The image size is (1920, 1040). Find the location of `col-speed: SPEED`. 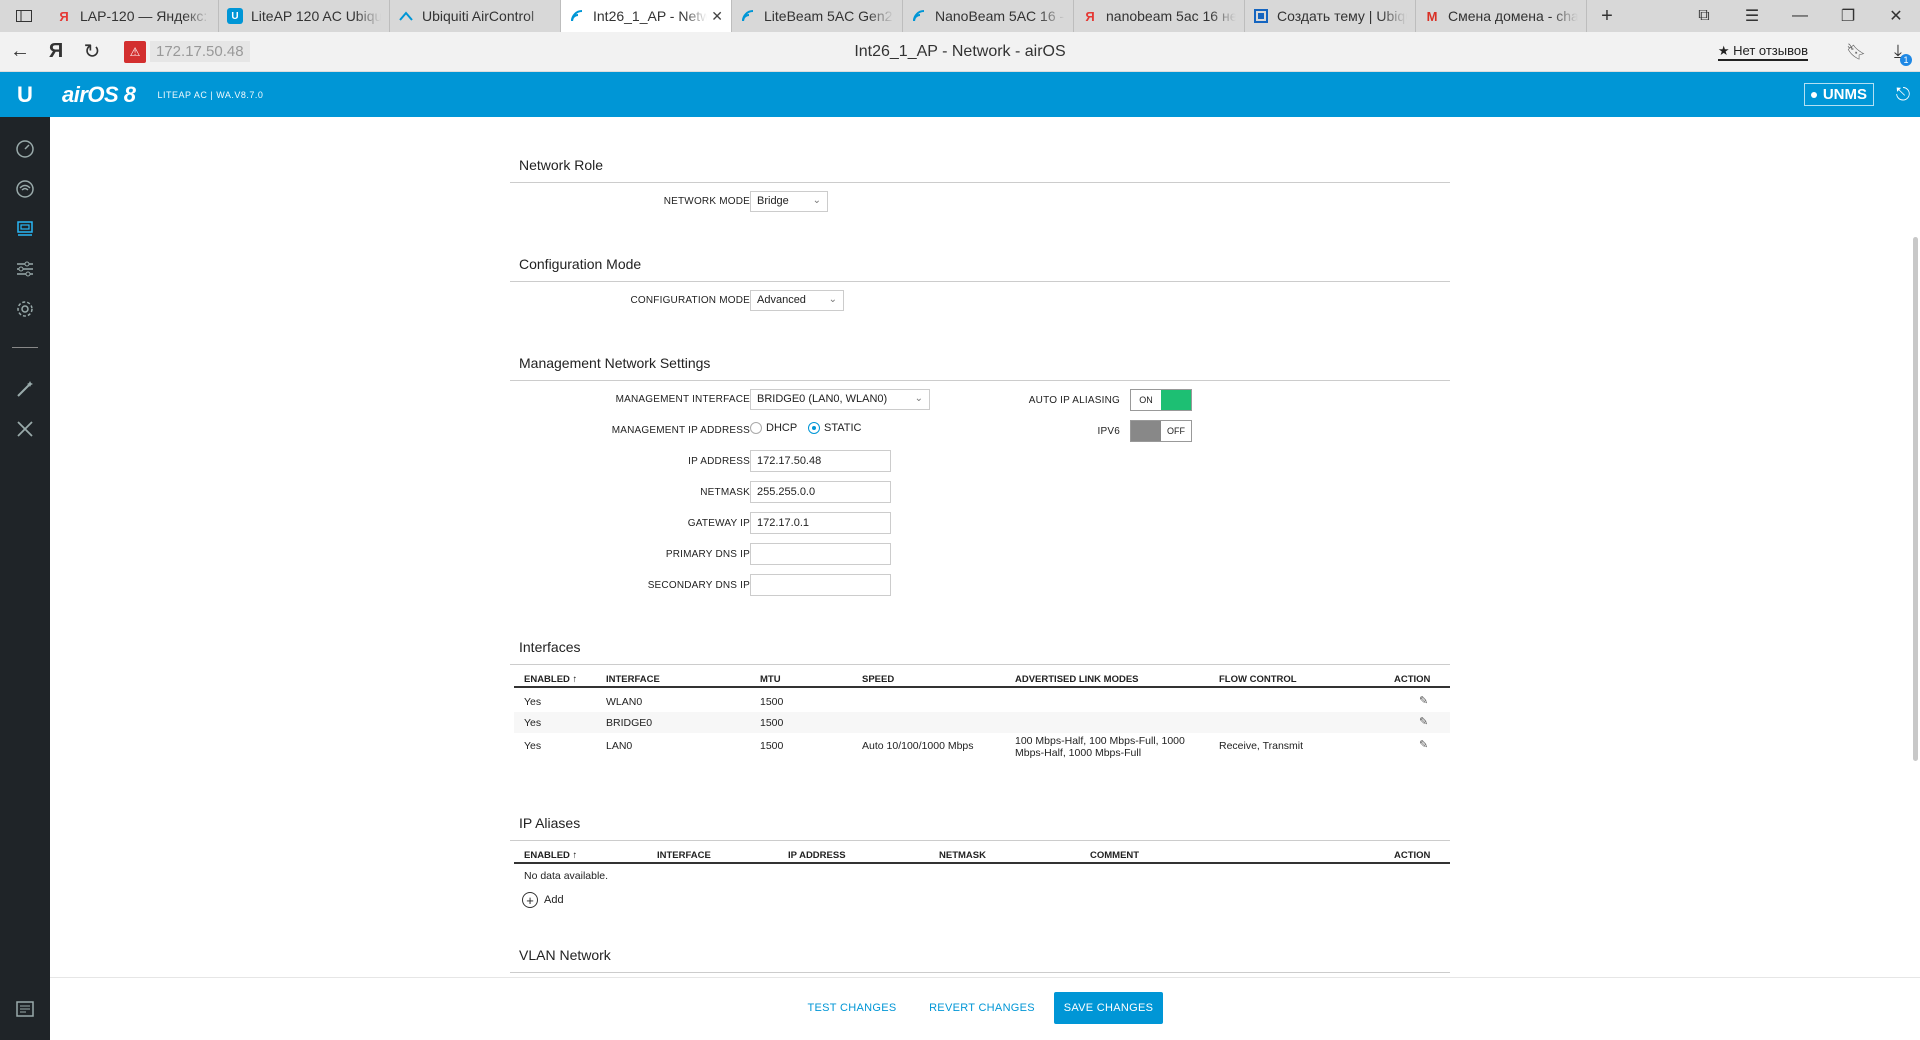

col-speed: SPEED is located at coordinates (878, 679).